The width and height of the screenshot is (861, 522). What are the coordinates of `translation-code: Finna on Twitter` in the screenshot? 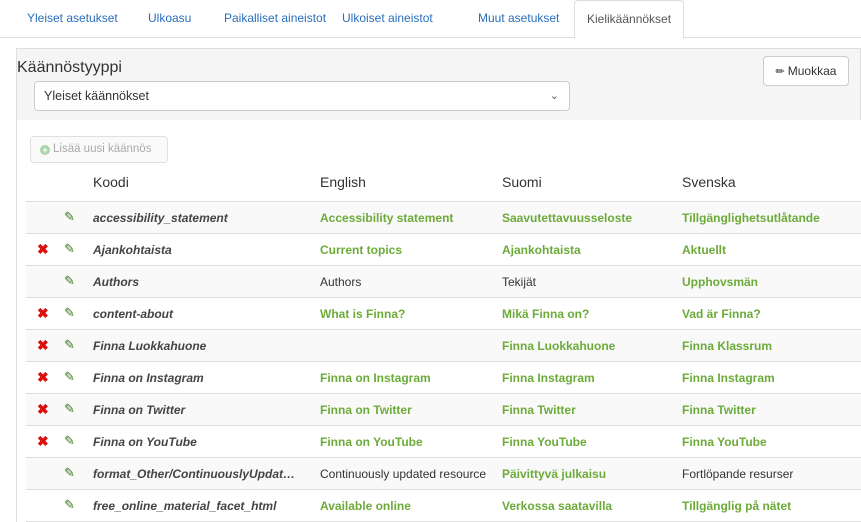 It's located at (139, 410).